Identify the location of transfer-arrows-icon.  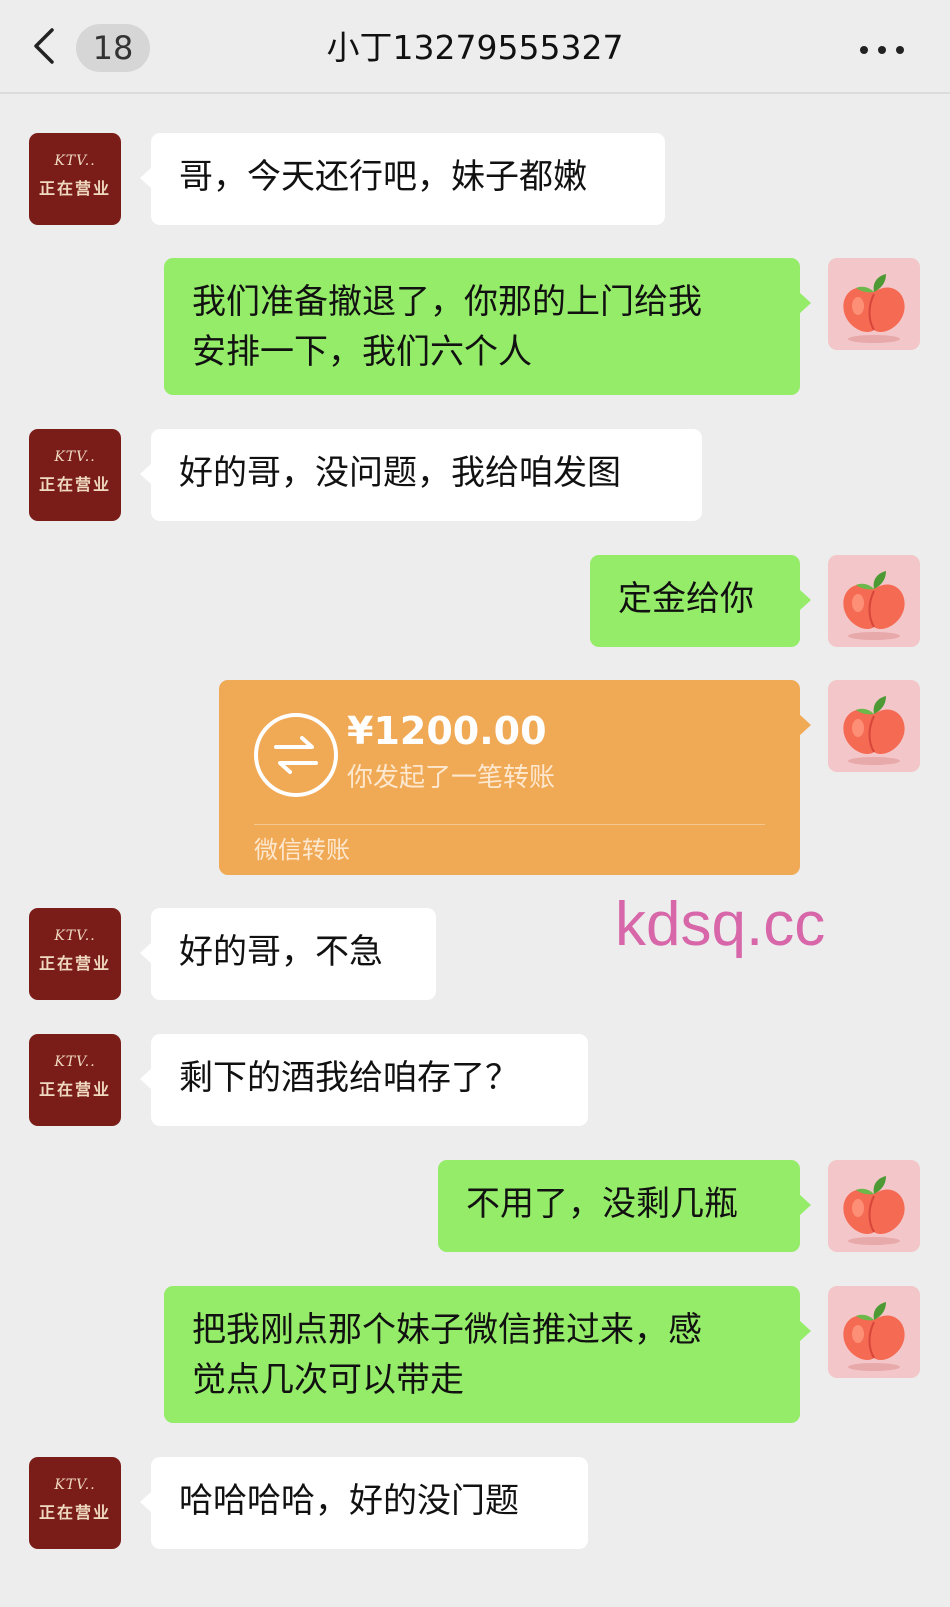
(296, 755).